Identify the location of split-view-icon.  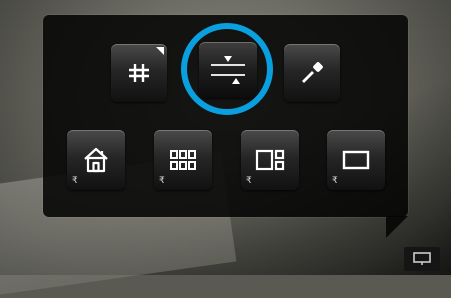
(270, 160).